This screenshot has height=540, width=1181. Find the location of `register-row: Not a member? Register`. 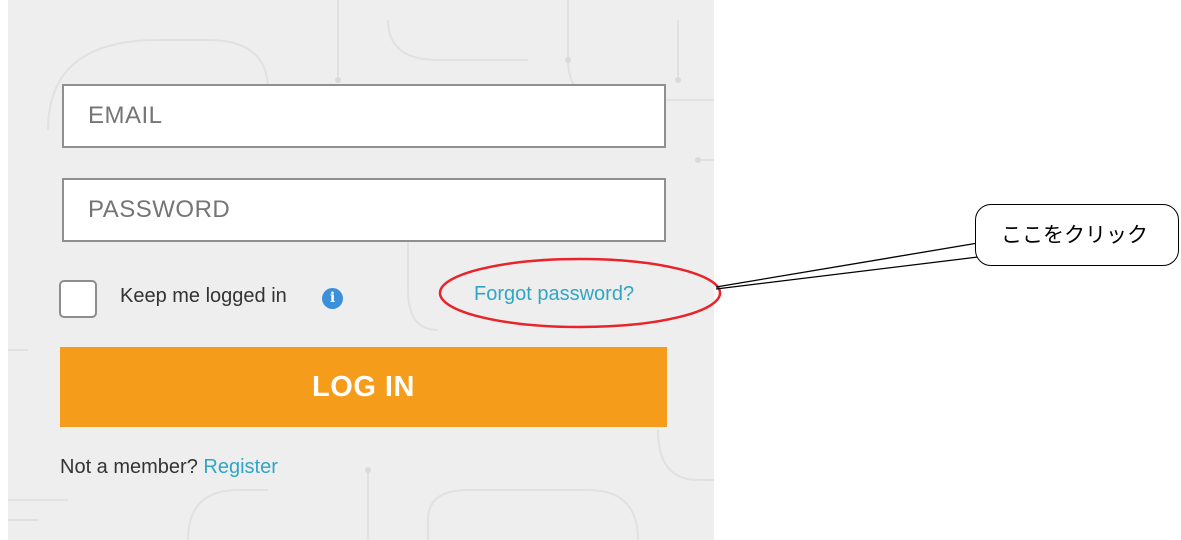

register-row: Not a member? Register is located at coordinates (169, 467).